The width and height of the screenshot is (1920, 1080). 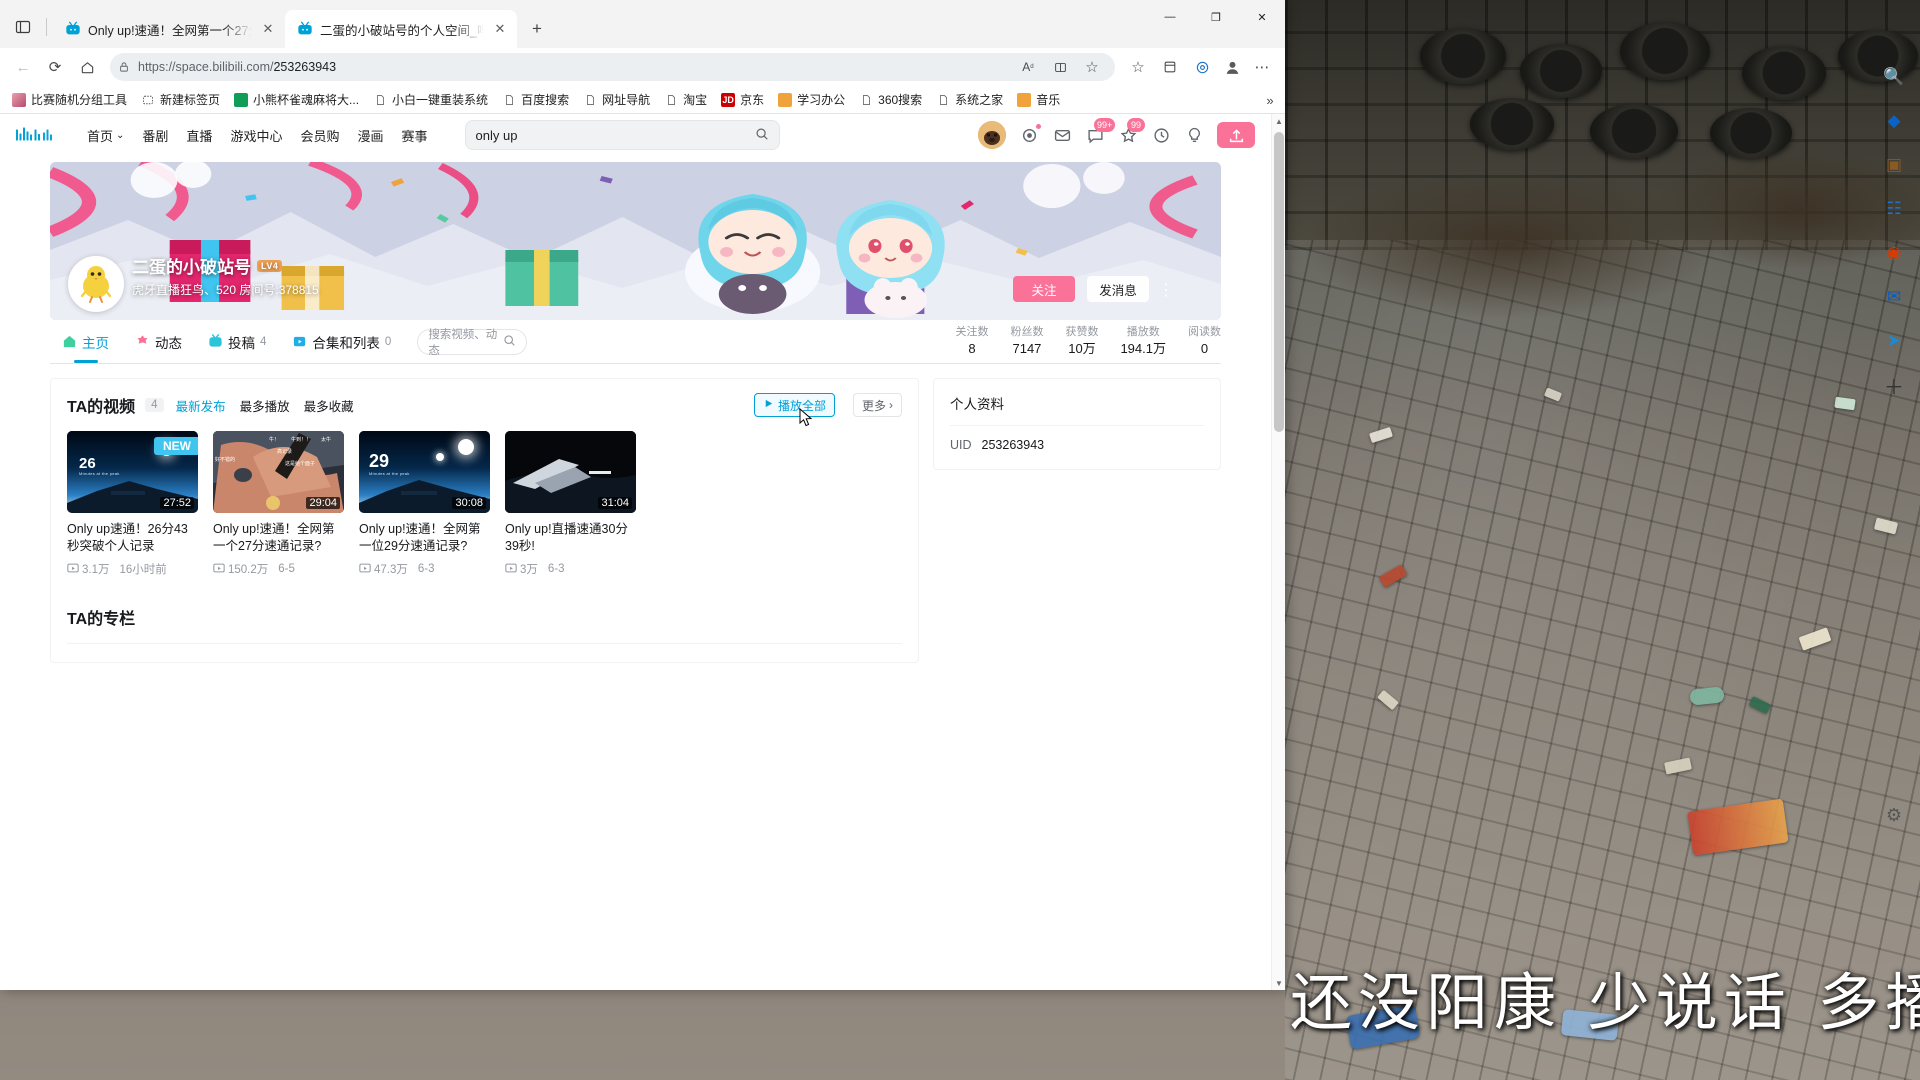 I want to click on profile-search-input: 搜索视频、动态, so click(x=472, y=342).